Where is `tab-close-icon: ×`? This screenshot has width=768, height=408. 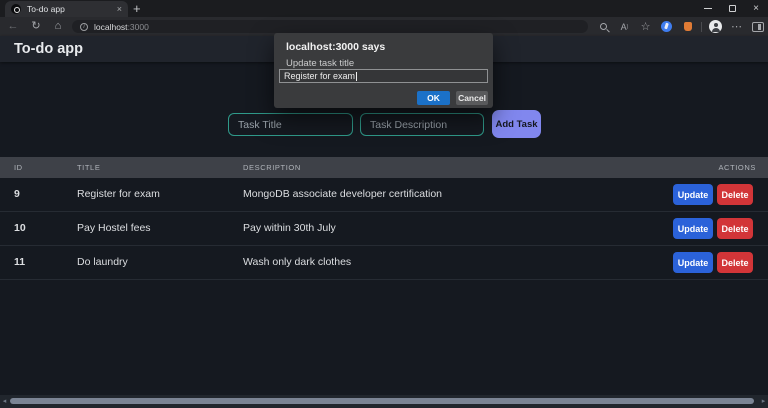 tab-close-icon: × is located at coordinates (119, 9).